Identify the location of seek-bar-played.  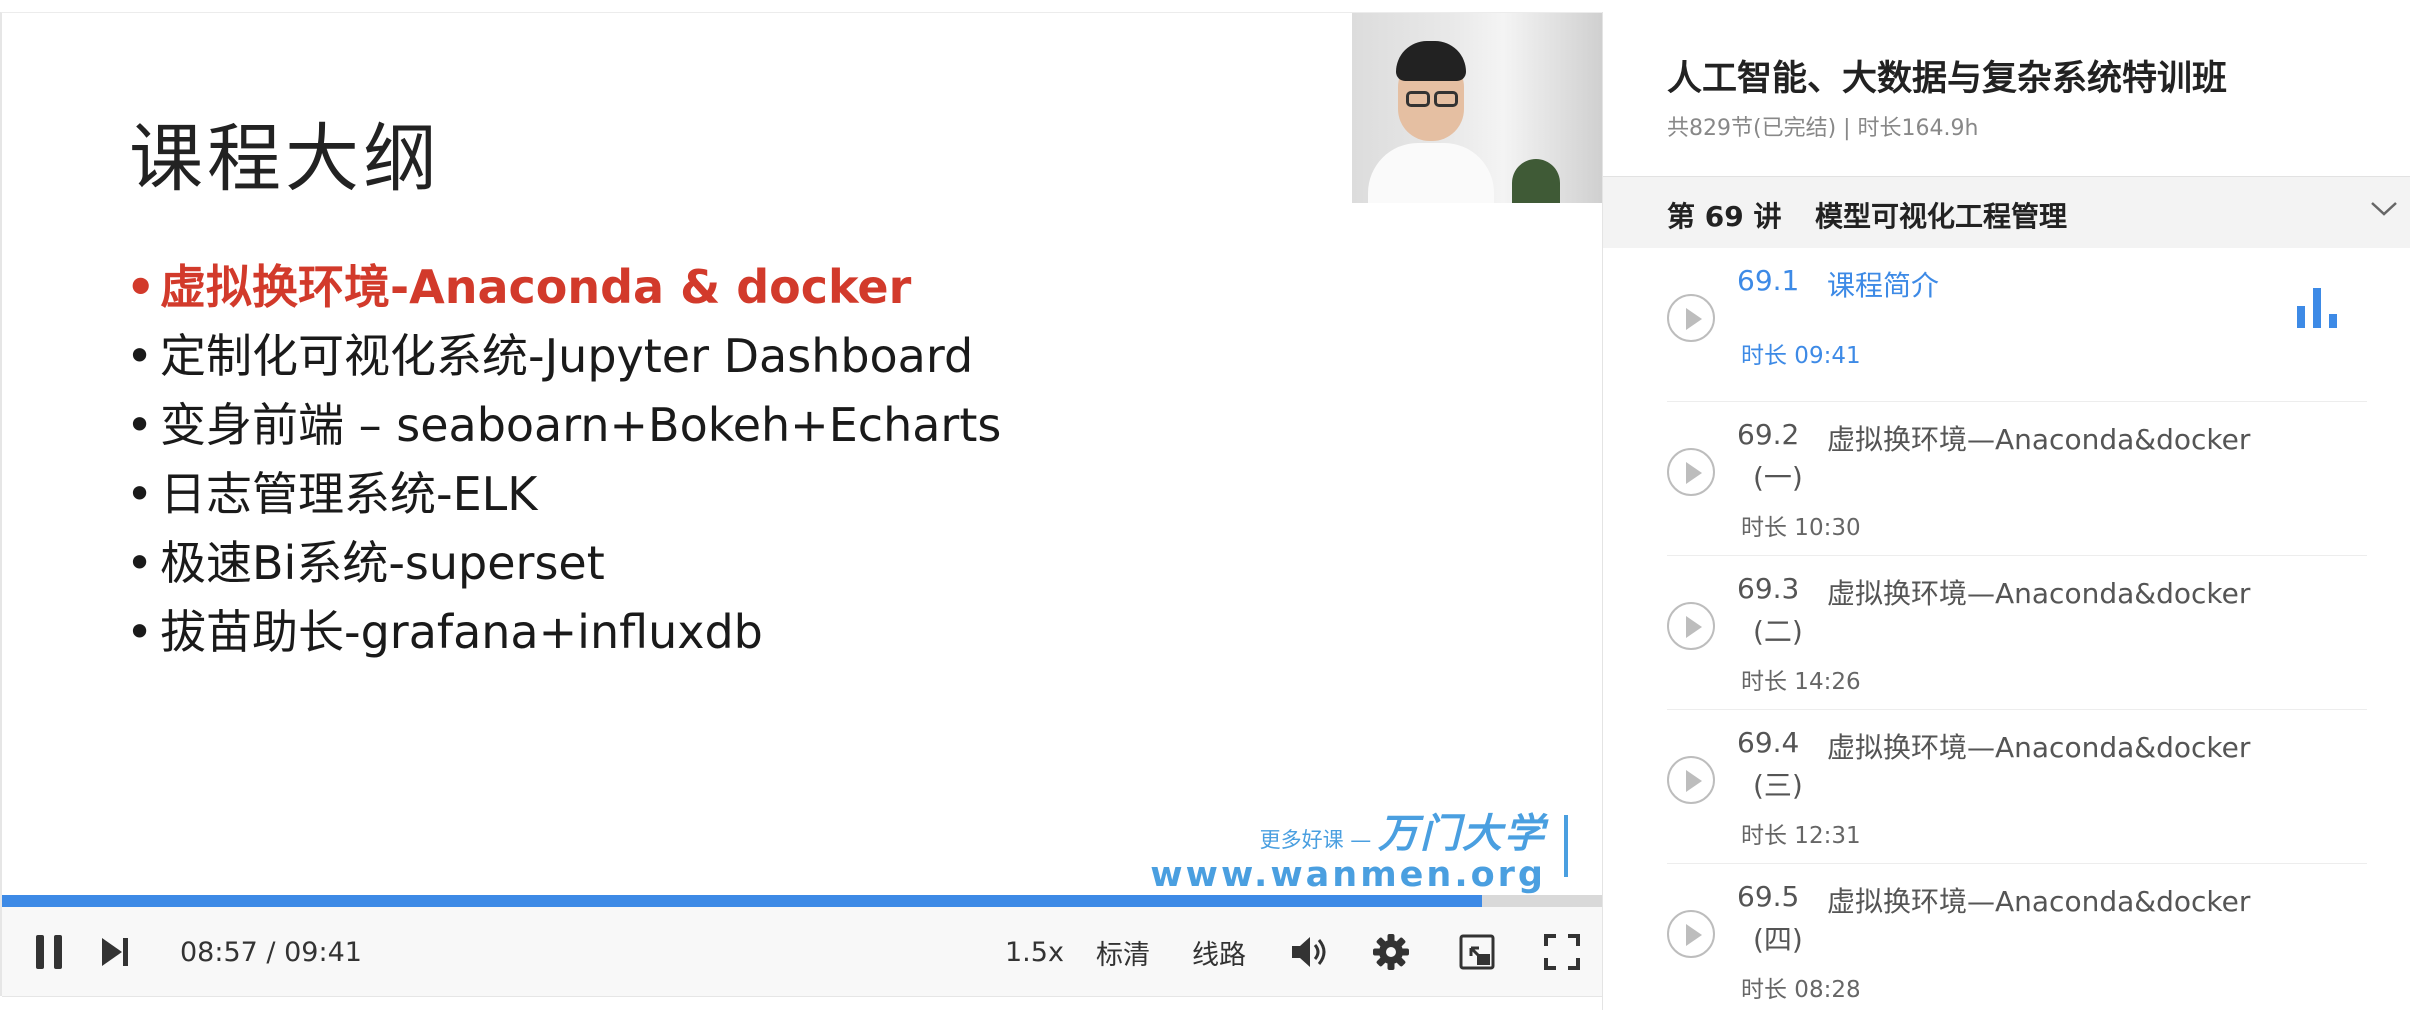
(742, 901).